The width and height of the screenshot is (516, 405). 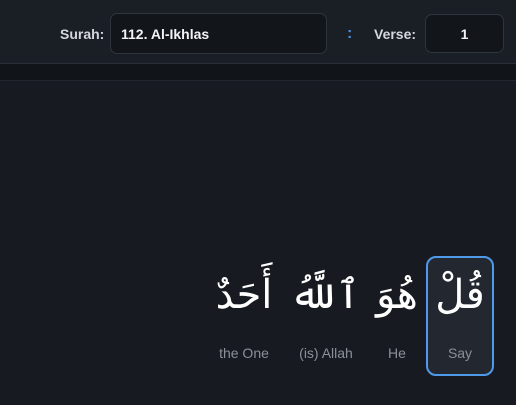 What do you see at coordinates (395, 34) in the screenshot?
I see `verse-label: Verse:` at bounding box center [395, 34].